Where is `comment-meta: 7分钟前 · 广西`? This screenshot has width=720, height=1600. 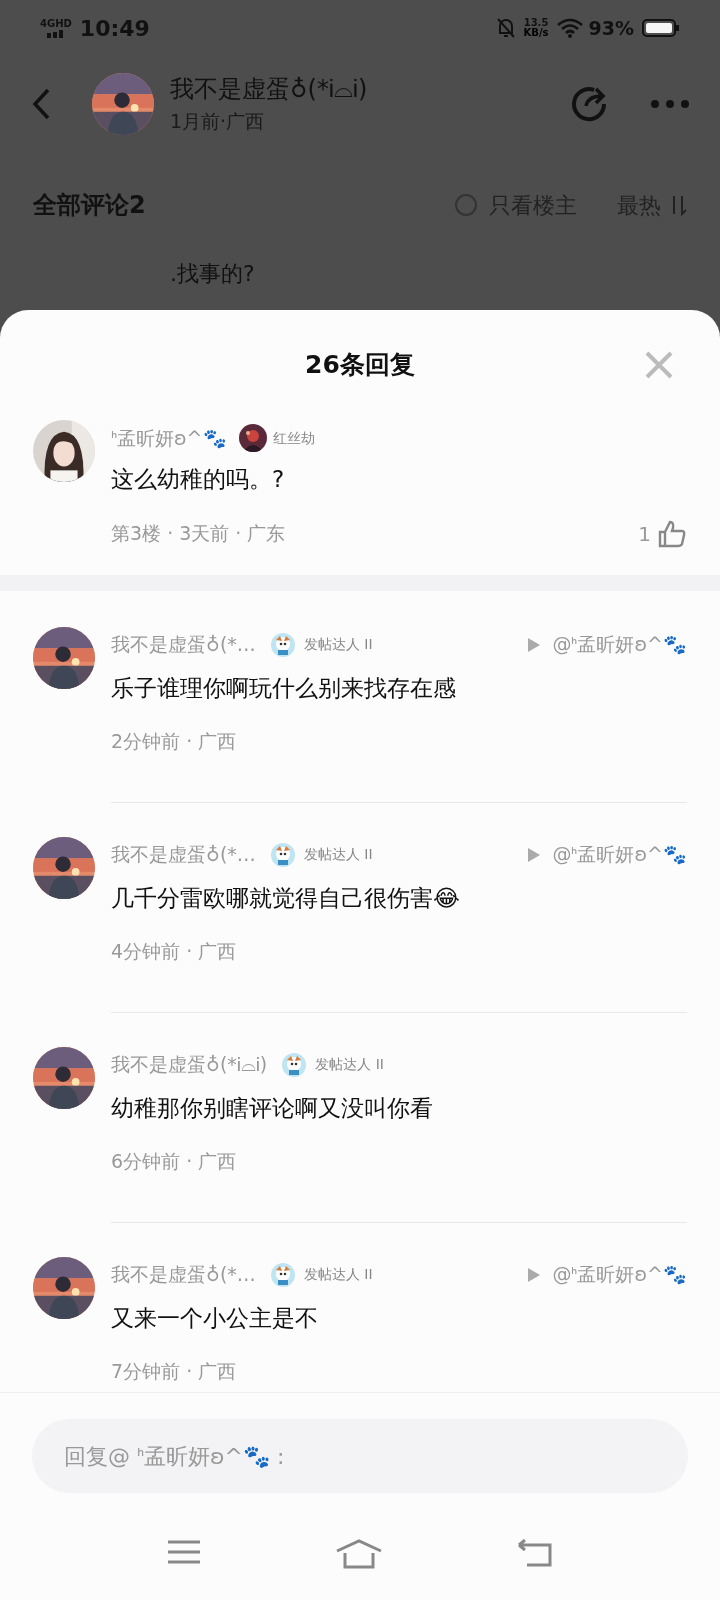 comment-meta: 7分钟前 · 广西 is located at coordinates (174, 1371).